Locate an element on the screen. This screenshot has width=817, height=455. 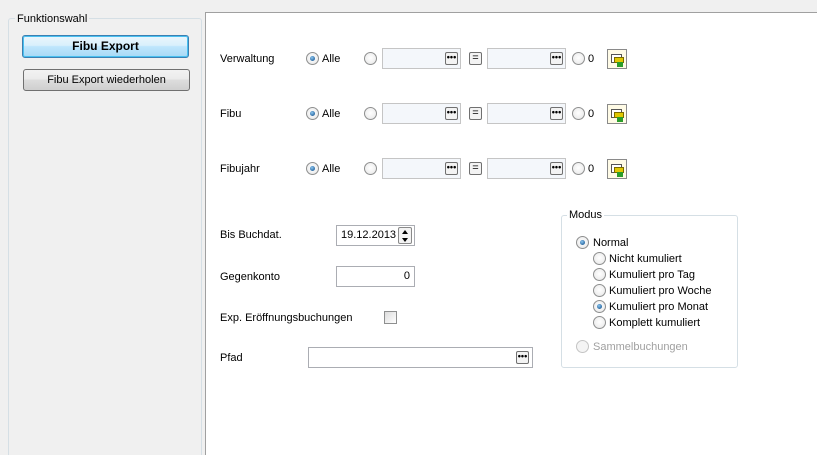
bis-buchdat-label: Bis Buchdat. is located at coordinates (251, 235).